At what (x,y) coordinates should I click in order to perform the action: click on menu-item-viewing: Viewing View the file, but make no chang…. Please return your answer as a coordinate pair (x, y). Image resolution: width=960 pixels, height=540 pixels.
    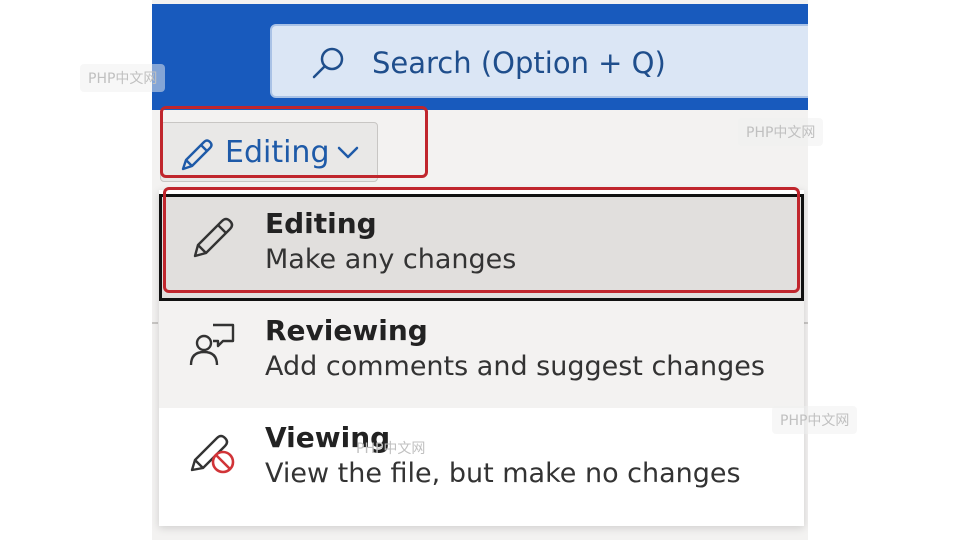
    Looking at the image, I should click on (481, 461).